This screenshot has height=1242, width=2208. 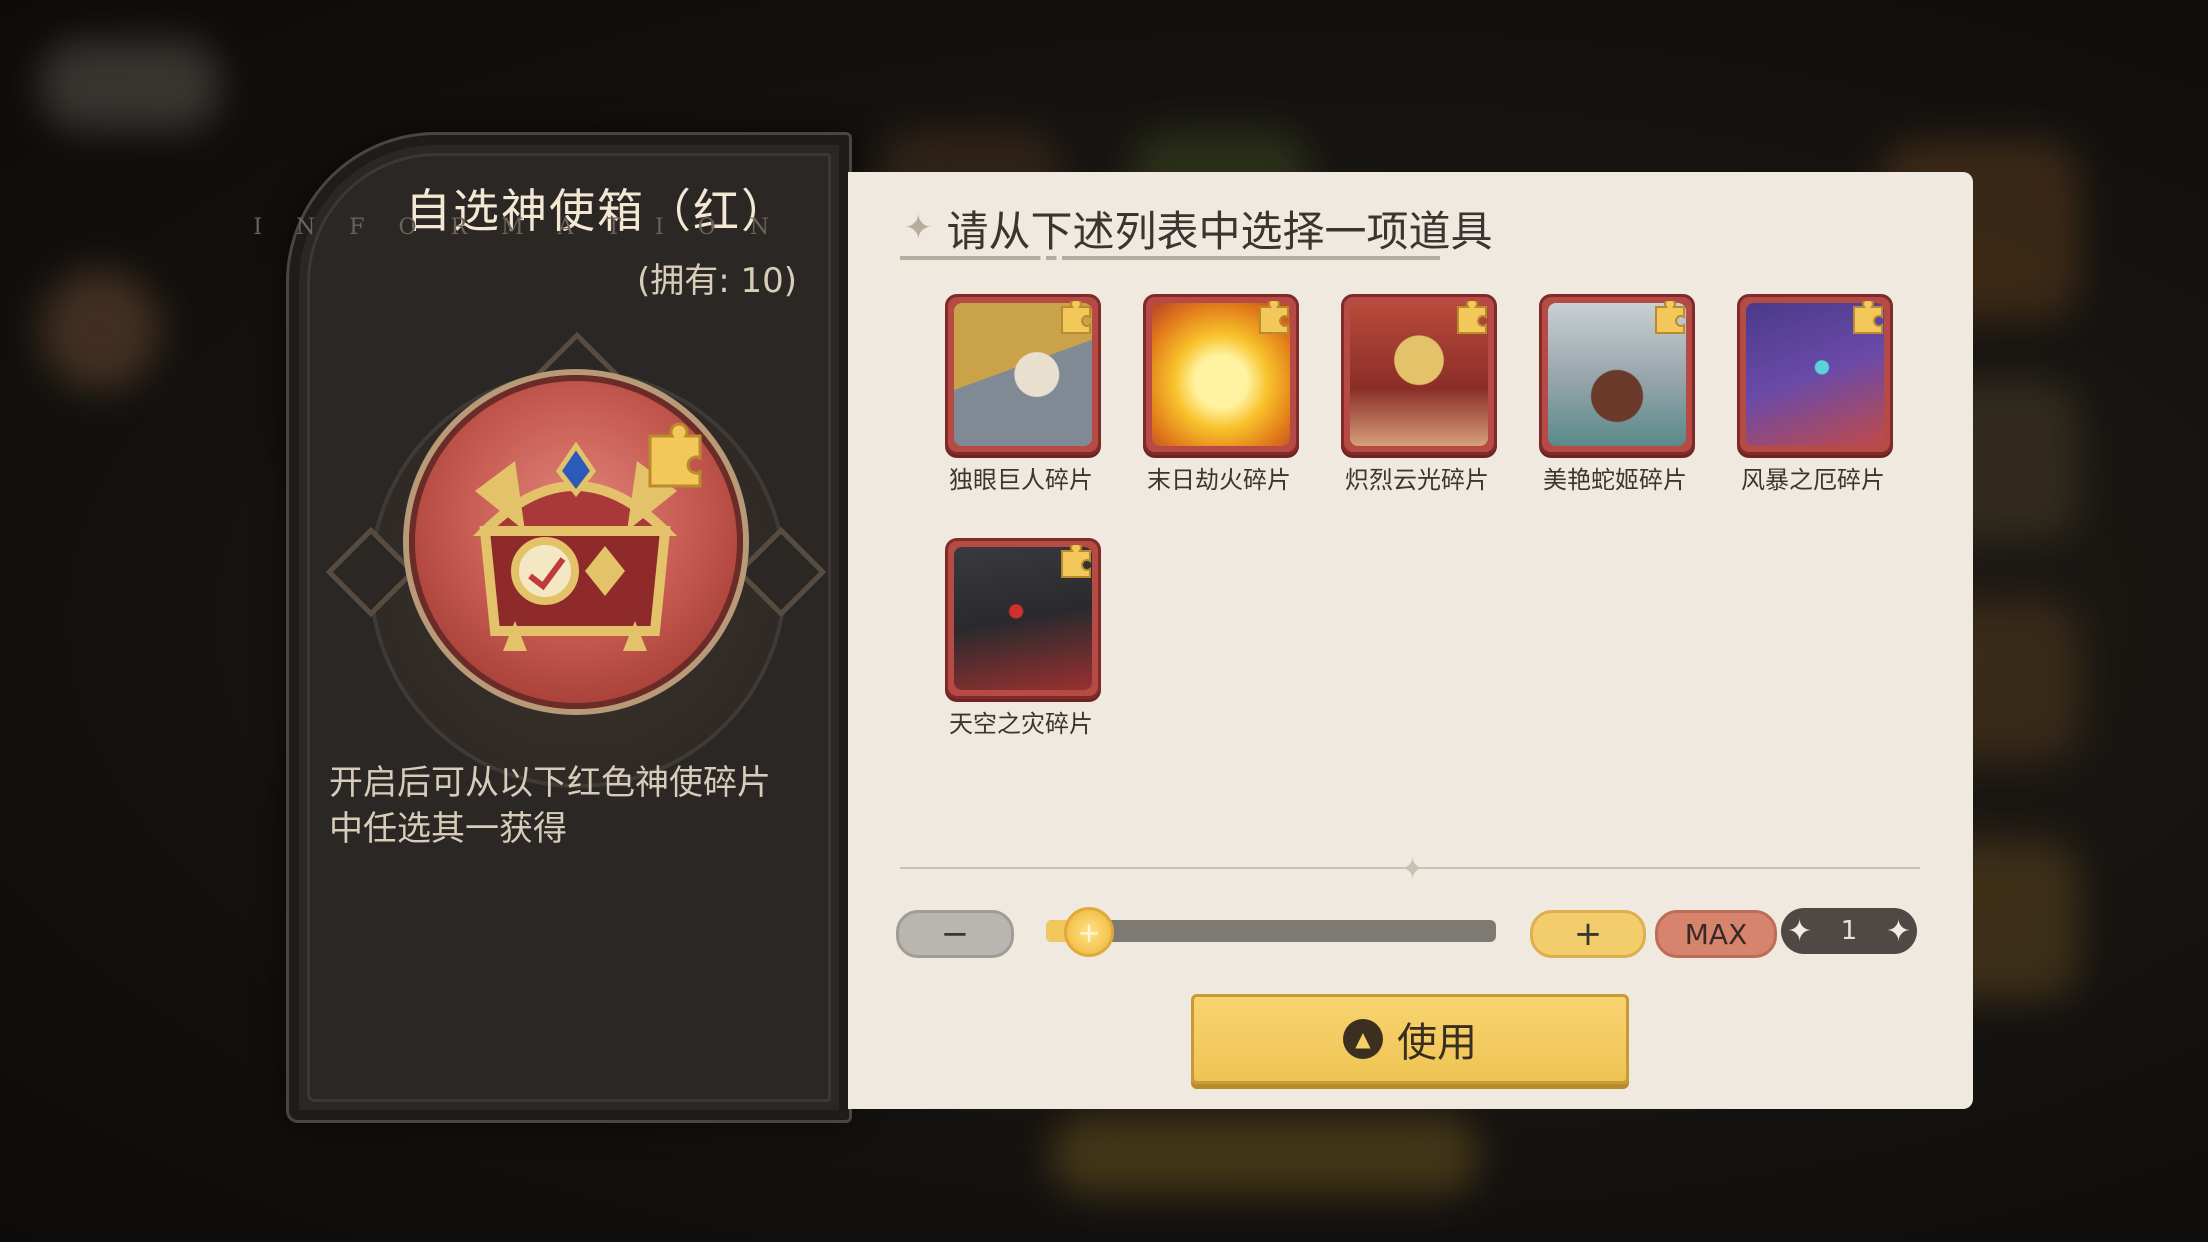 I want to click on treasure-chest-icon, so click(x=587, y=536).